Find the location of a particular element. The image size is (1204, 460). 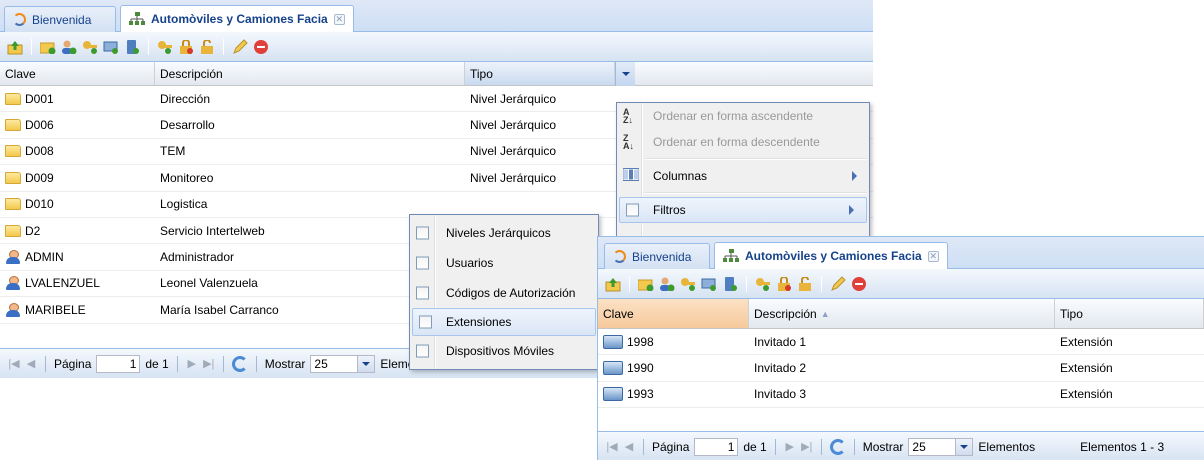

filter-item-usuarios: Usuarios is located at coordinates (504, 263).